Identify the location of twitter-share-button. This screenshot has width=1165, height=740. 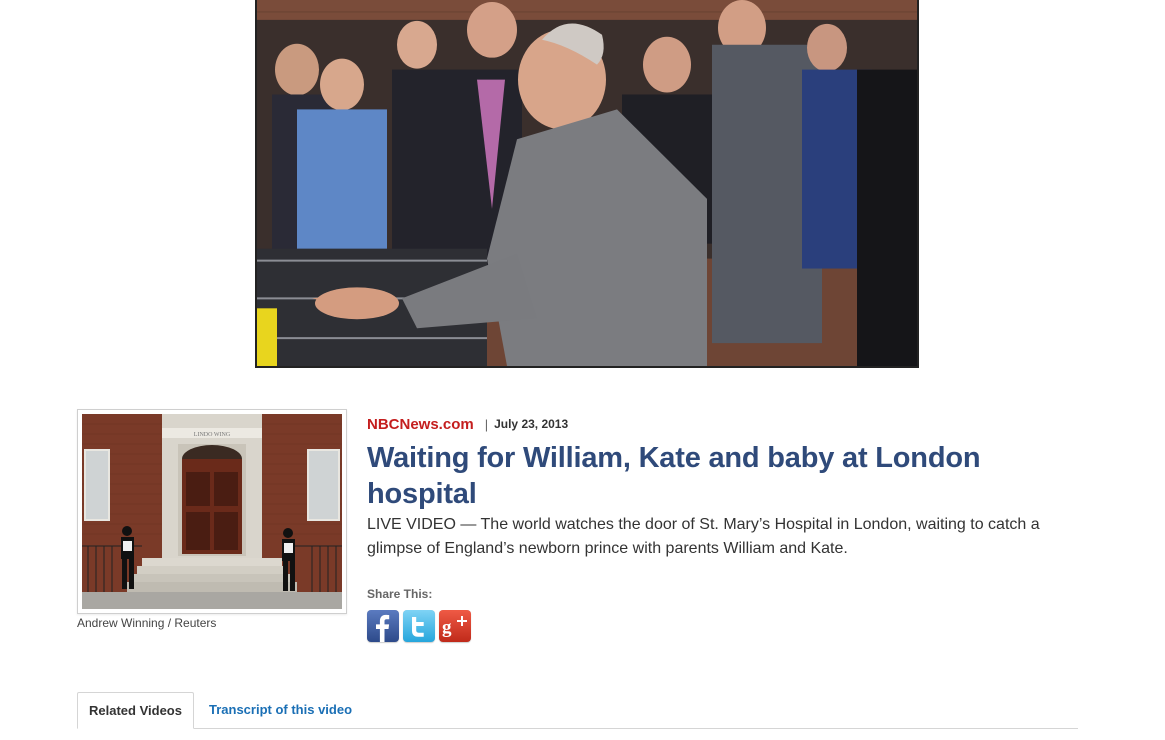
(419, 626).